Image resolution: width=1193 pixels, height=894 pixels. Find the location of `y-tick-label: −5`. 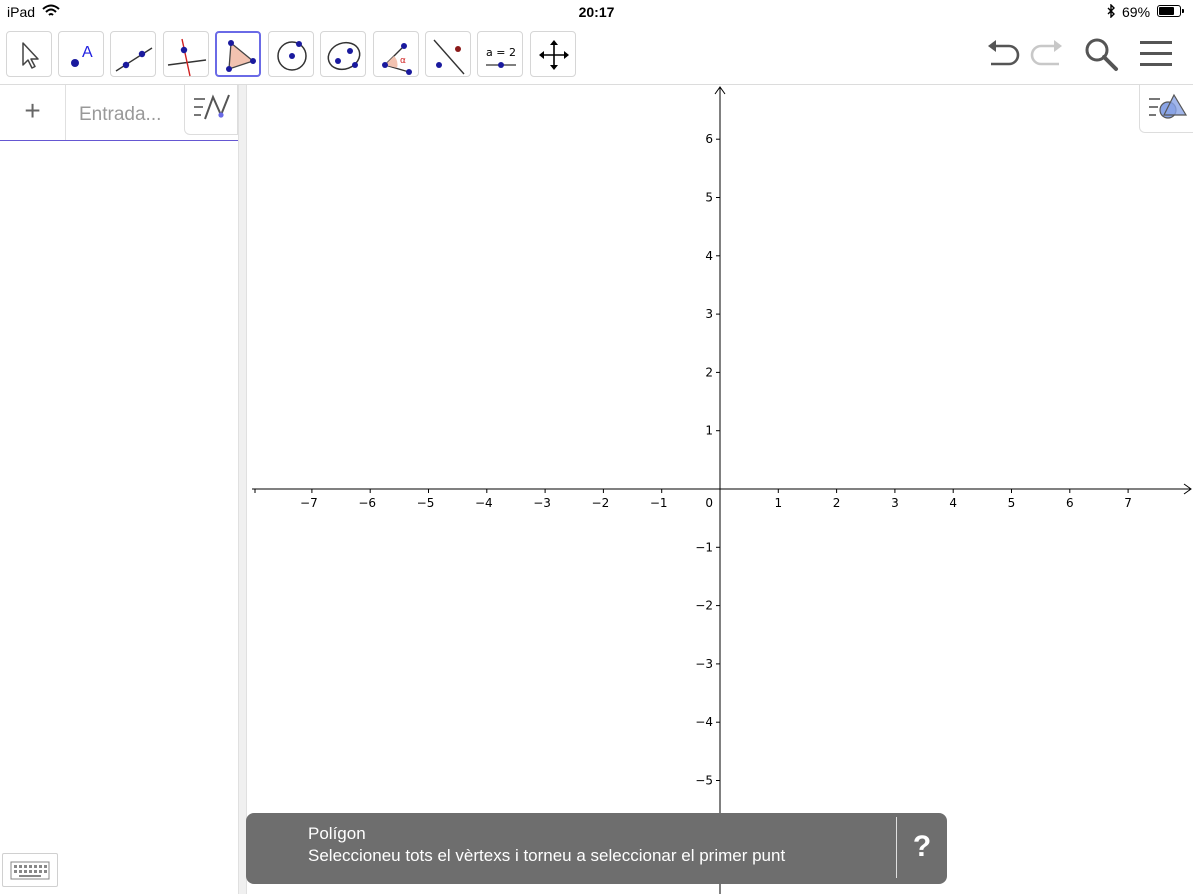

y-tick-label: −5 is located at coordinates (704, 781).